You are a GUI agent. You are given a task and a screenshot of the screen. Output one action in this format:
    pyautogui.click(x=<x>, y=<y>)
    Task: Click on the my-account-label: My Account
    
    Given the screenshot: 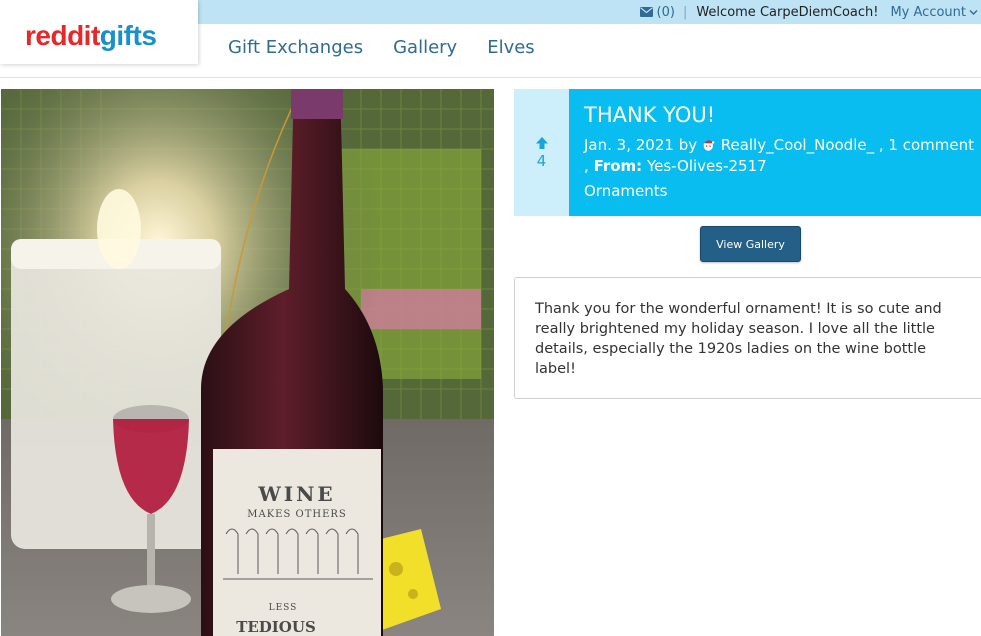 What is the action you would take?
    pyautogui.click(x=928, y=12)
    